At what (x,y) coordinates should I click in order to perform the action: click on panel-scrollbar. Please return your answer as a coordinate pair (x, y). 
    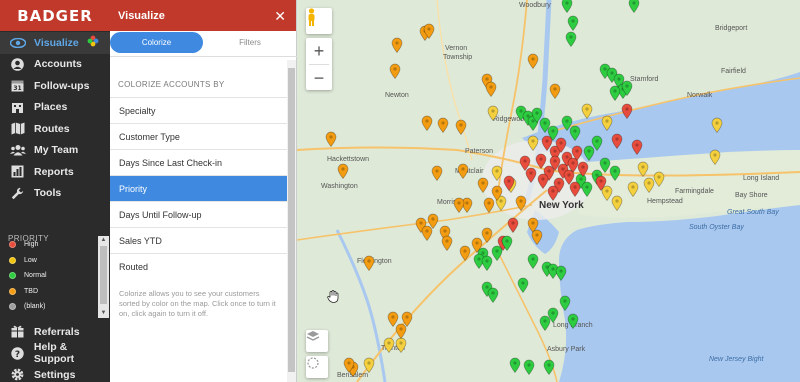
    Looking at the image, I should click on (291, 221).